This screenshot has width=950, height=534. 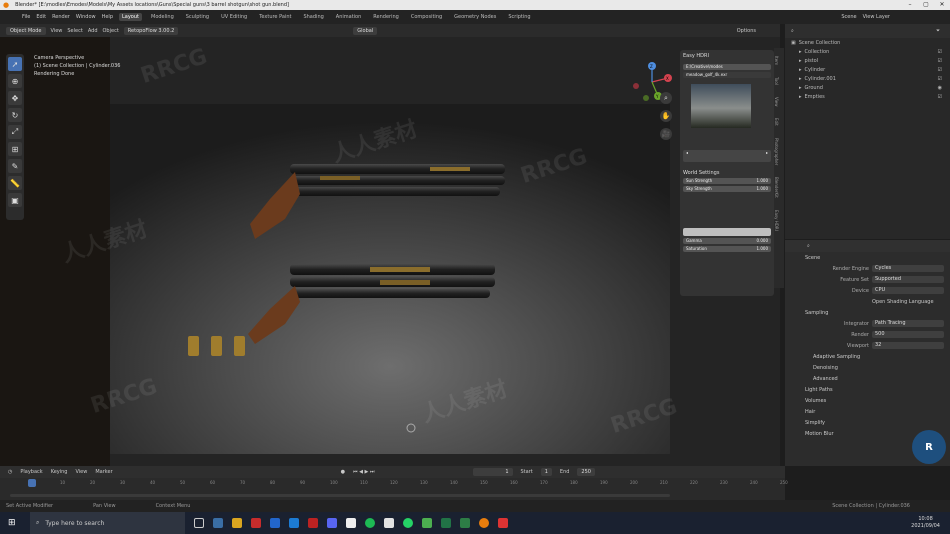 I want to click on zoom-icon: ⌕, so click(x=666, y=98).